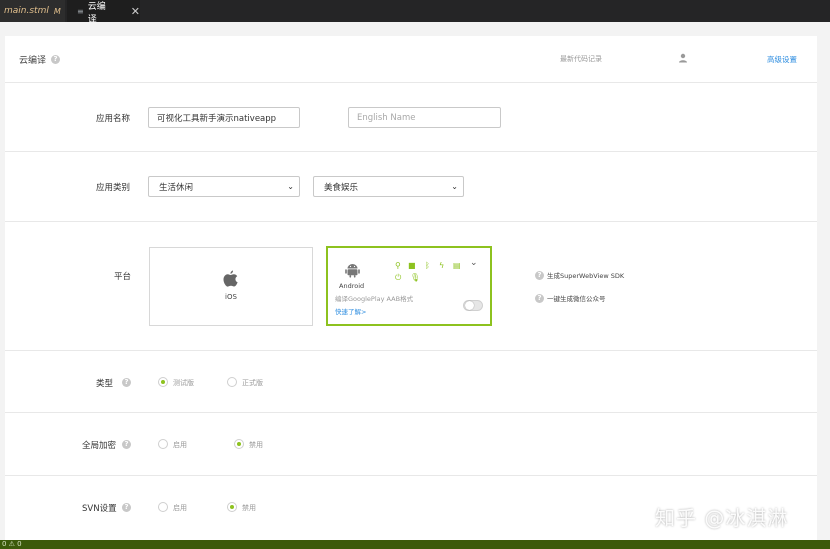 This screenshot has height=549, width=830. What do you see at coordinates (683, 58) in the screenshot?
I see `user-icon` at bounding box center [683, 58].